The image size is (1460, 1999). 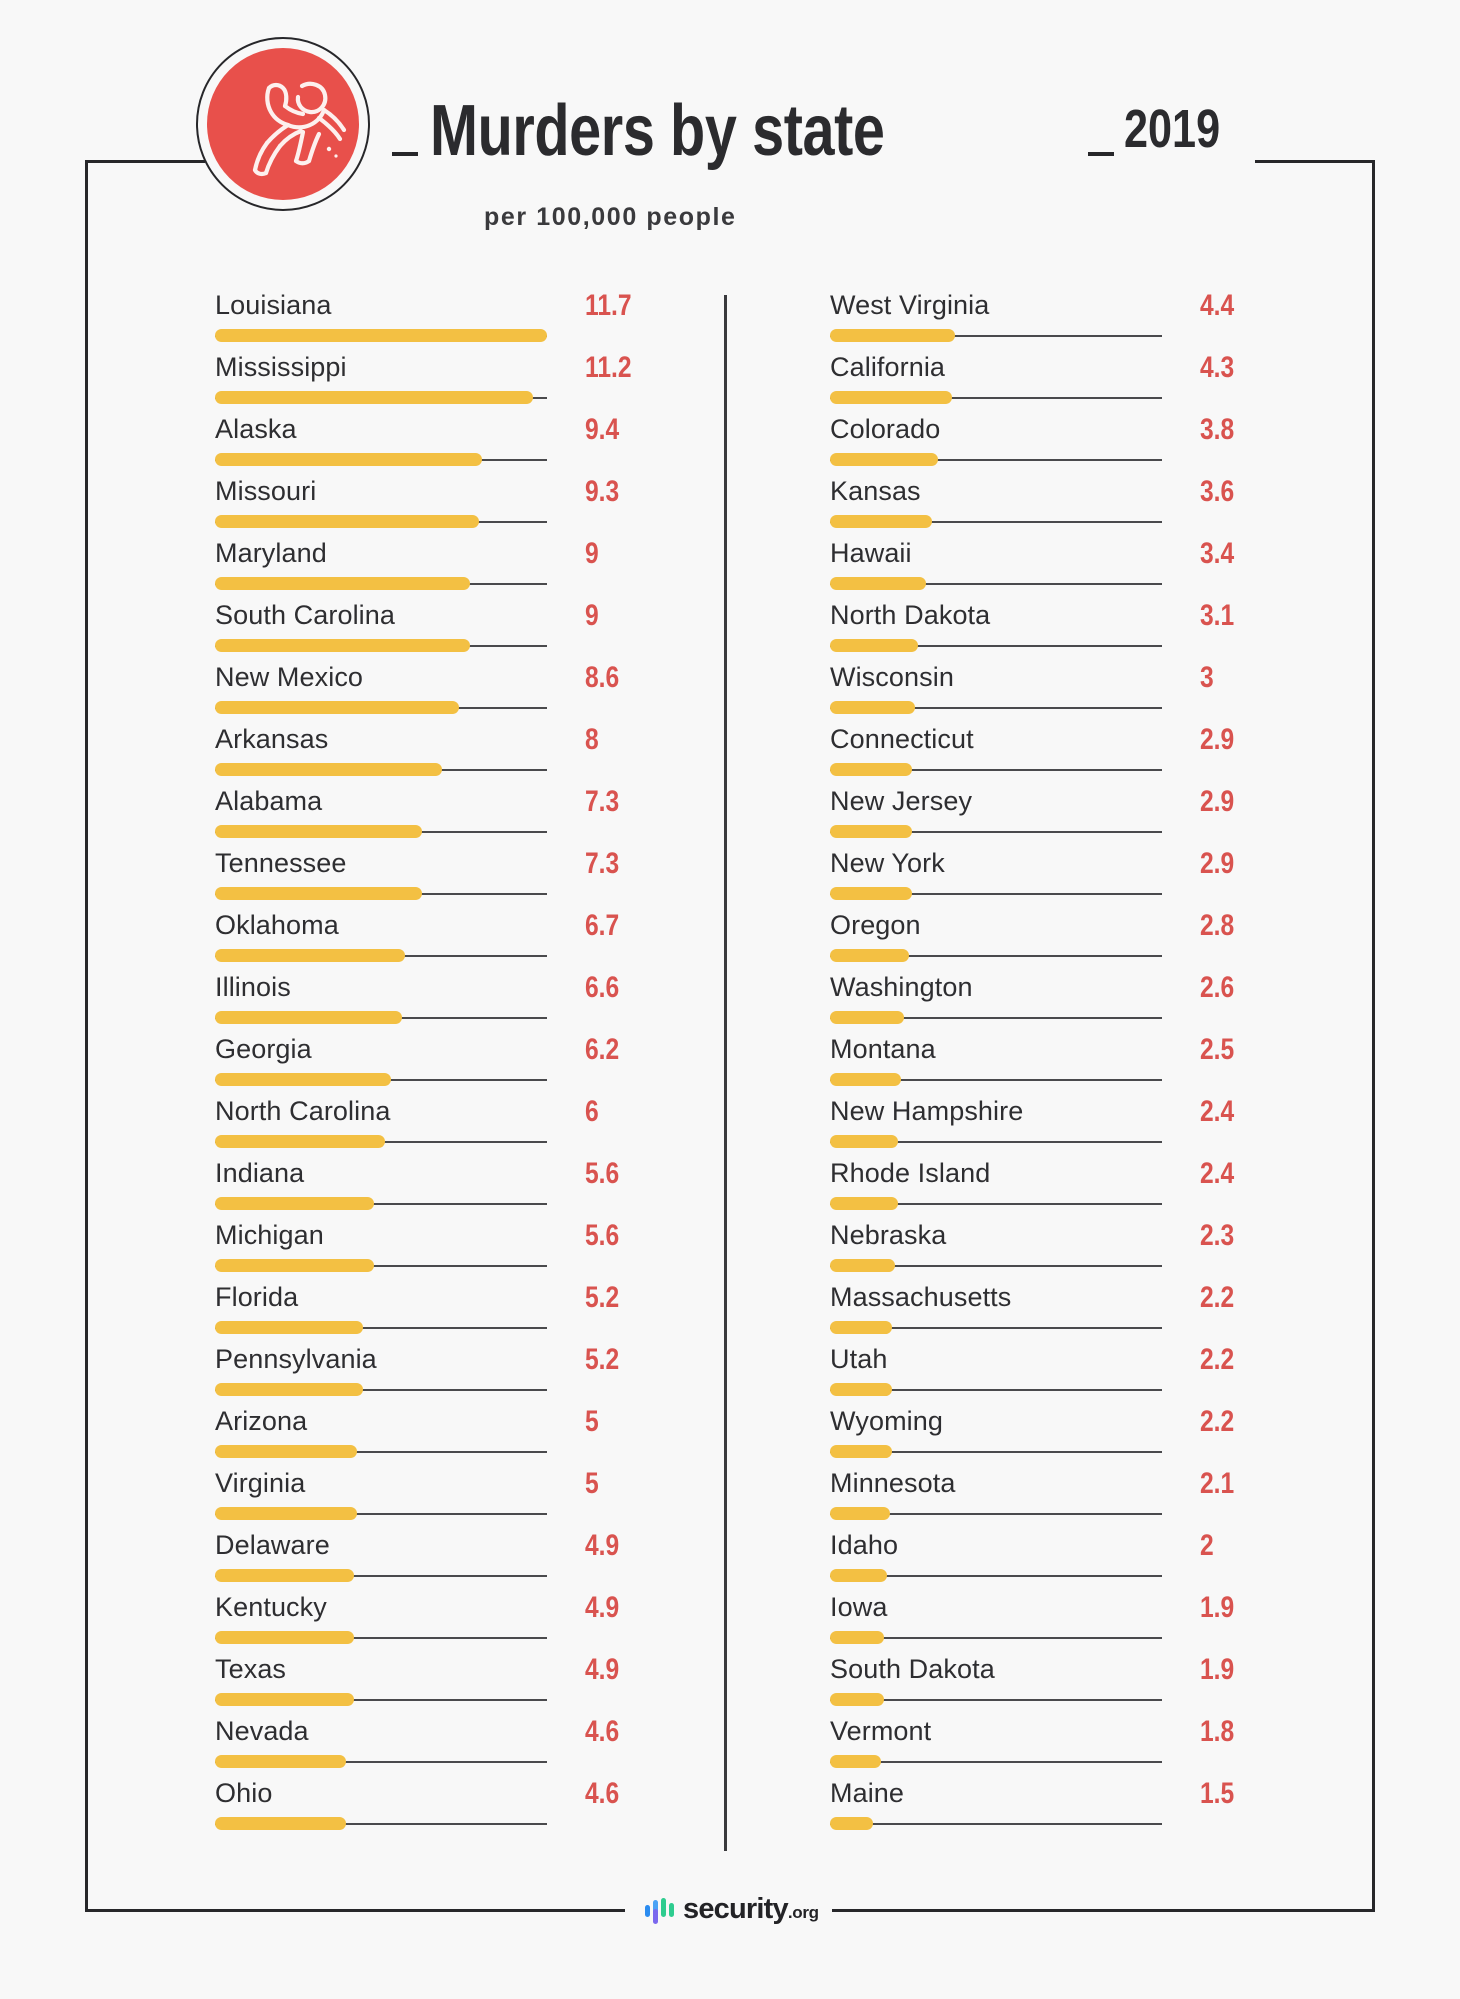 What do you see at coordinates (1032, 1497) in the screenshot?
I see `state-row: Minnesota 2.1` at bounding box center [1032, 1497].